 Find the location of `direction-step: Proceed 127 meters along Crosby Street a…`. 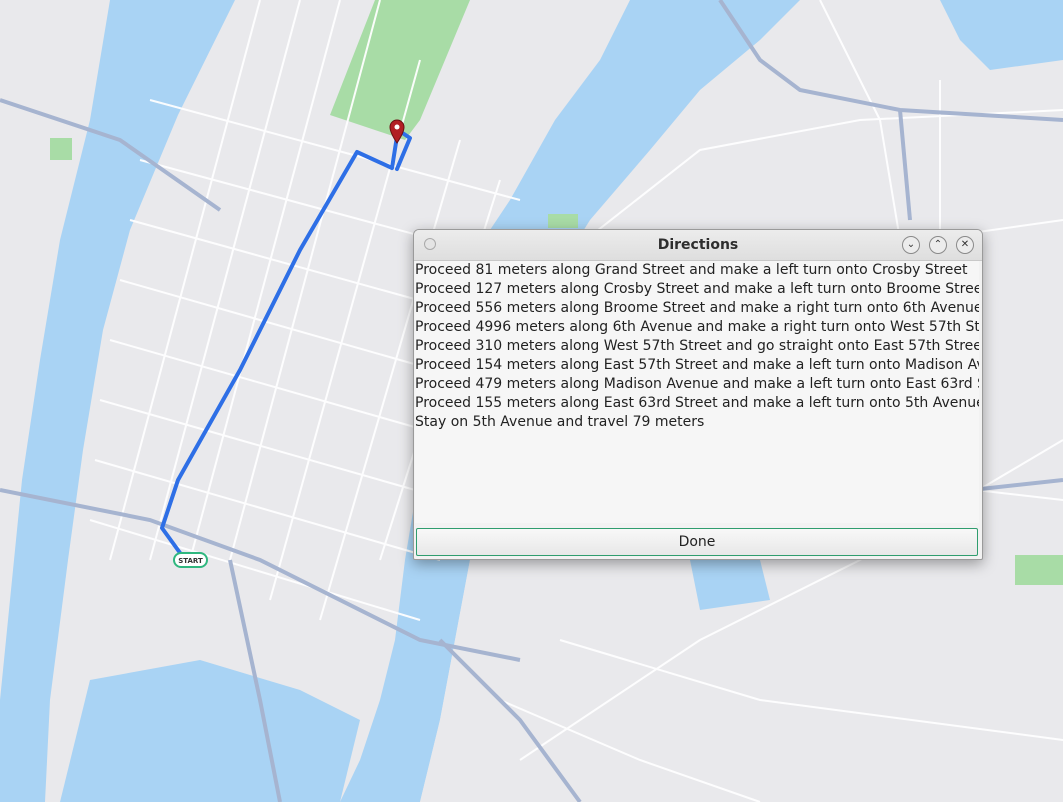

direction-step: Proceed 127 meters along Crosby Street a… is located at coordinates (697, 289).